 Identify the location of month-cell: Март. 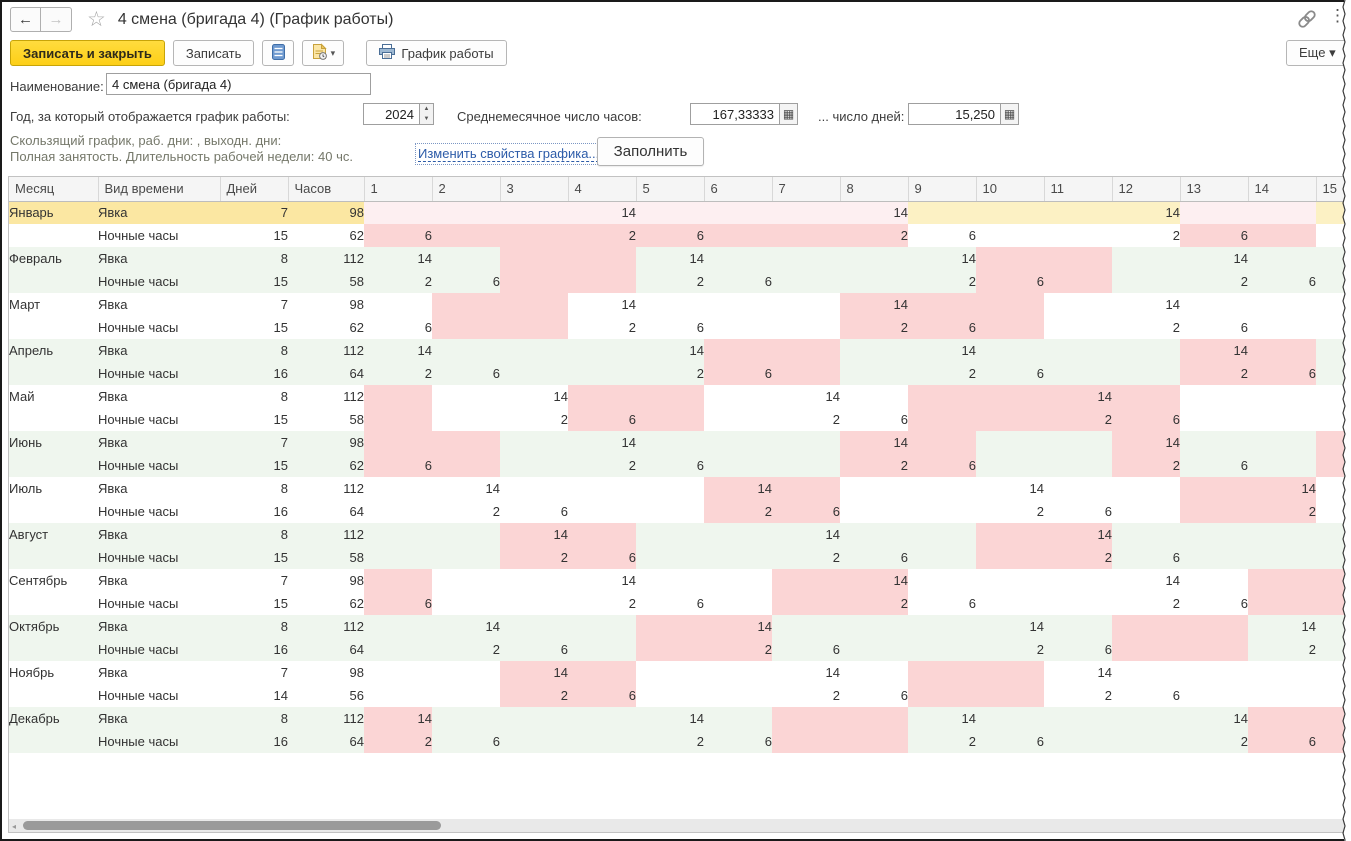
(53, 304).